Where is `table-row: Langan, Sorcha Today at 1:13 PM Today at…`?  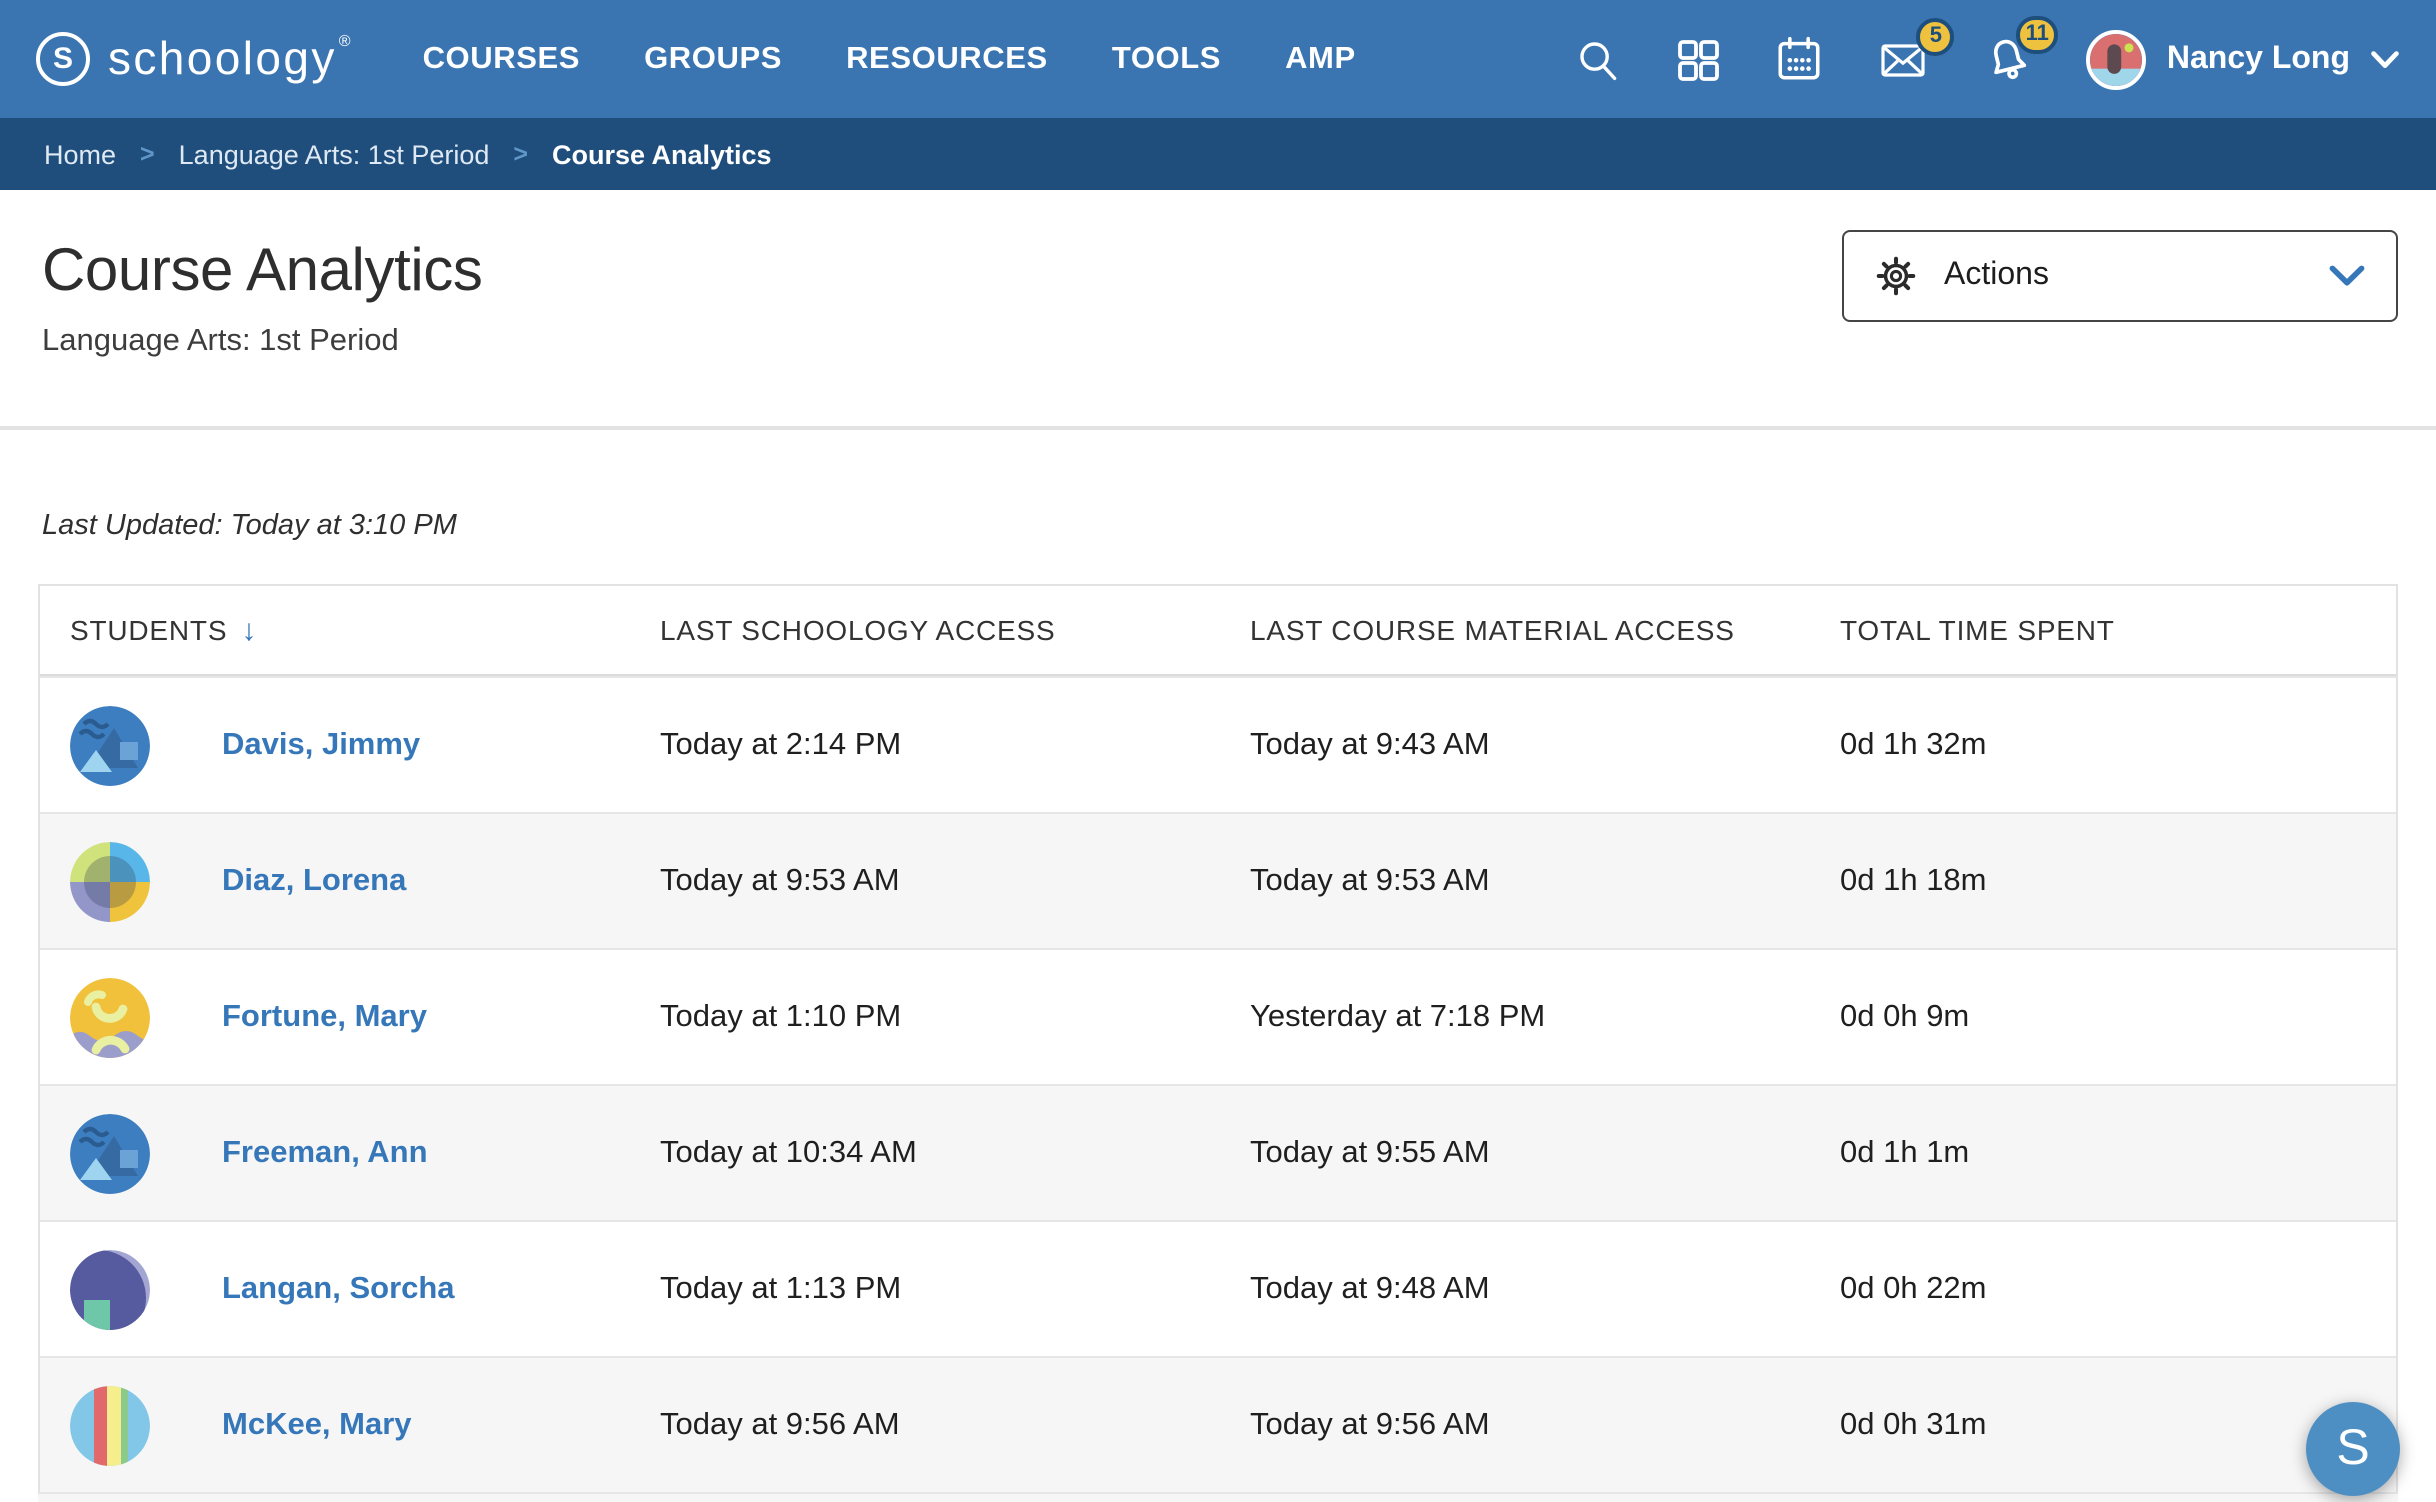 table-row: Langan, Sorcha Today at 1:13 PM Today at… is located at coordinates (1218, 1288).